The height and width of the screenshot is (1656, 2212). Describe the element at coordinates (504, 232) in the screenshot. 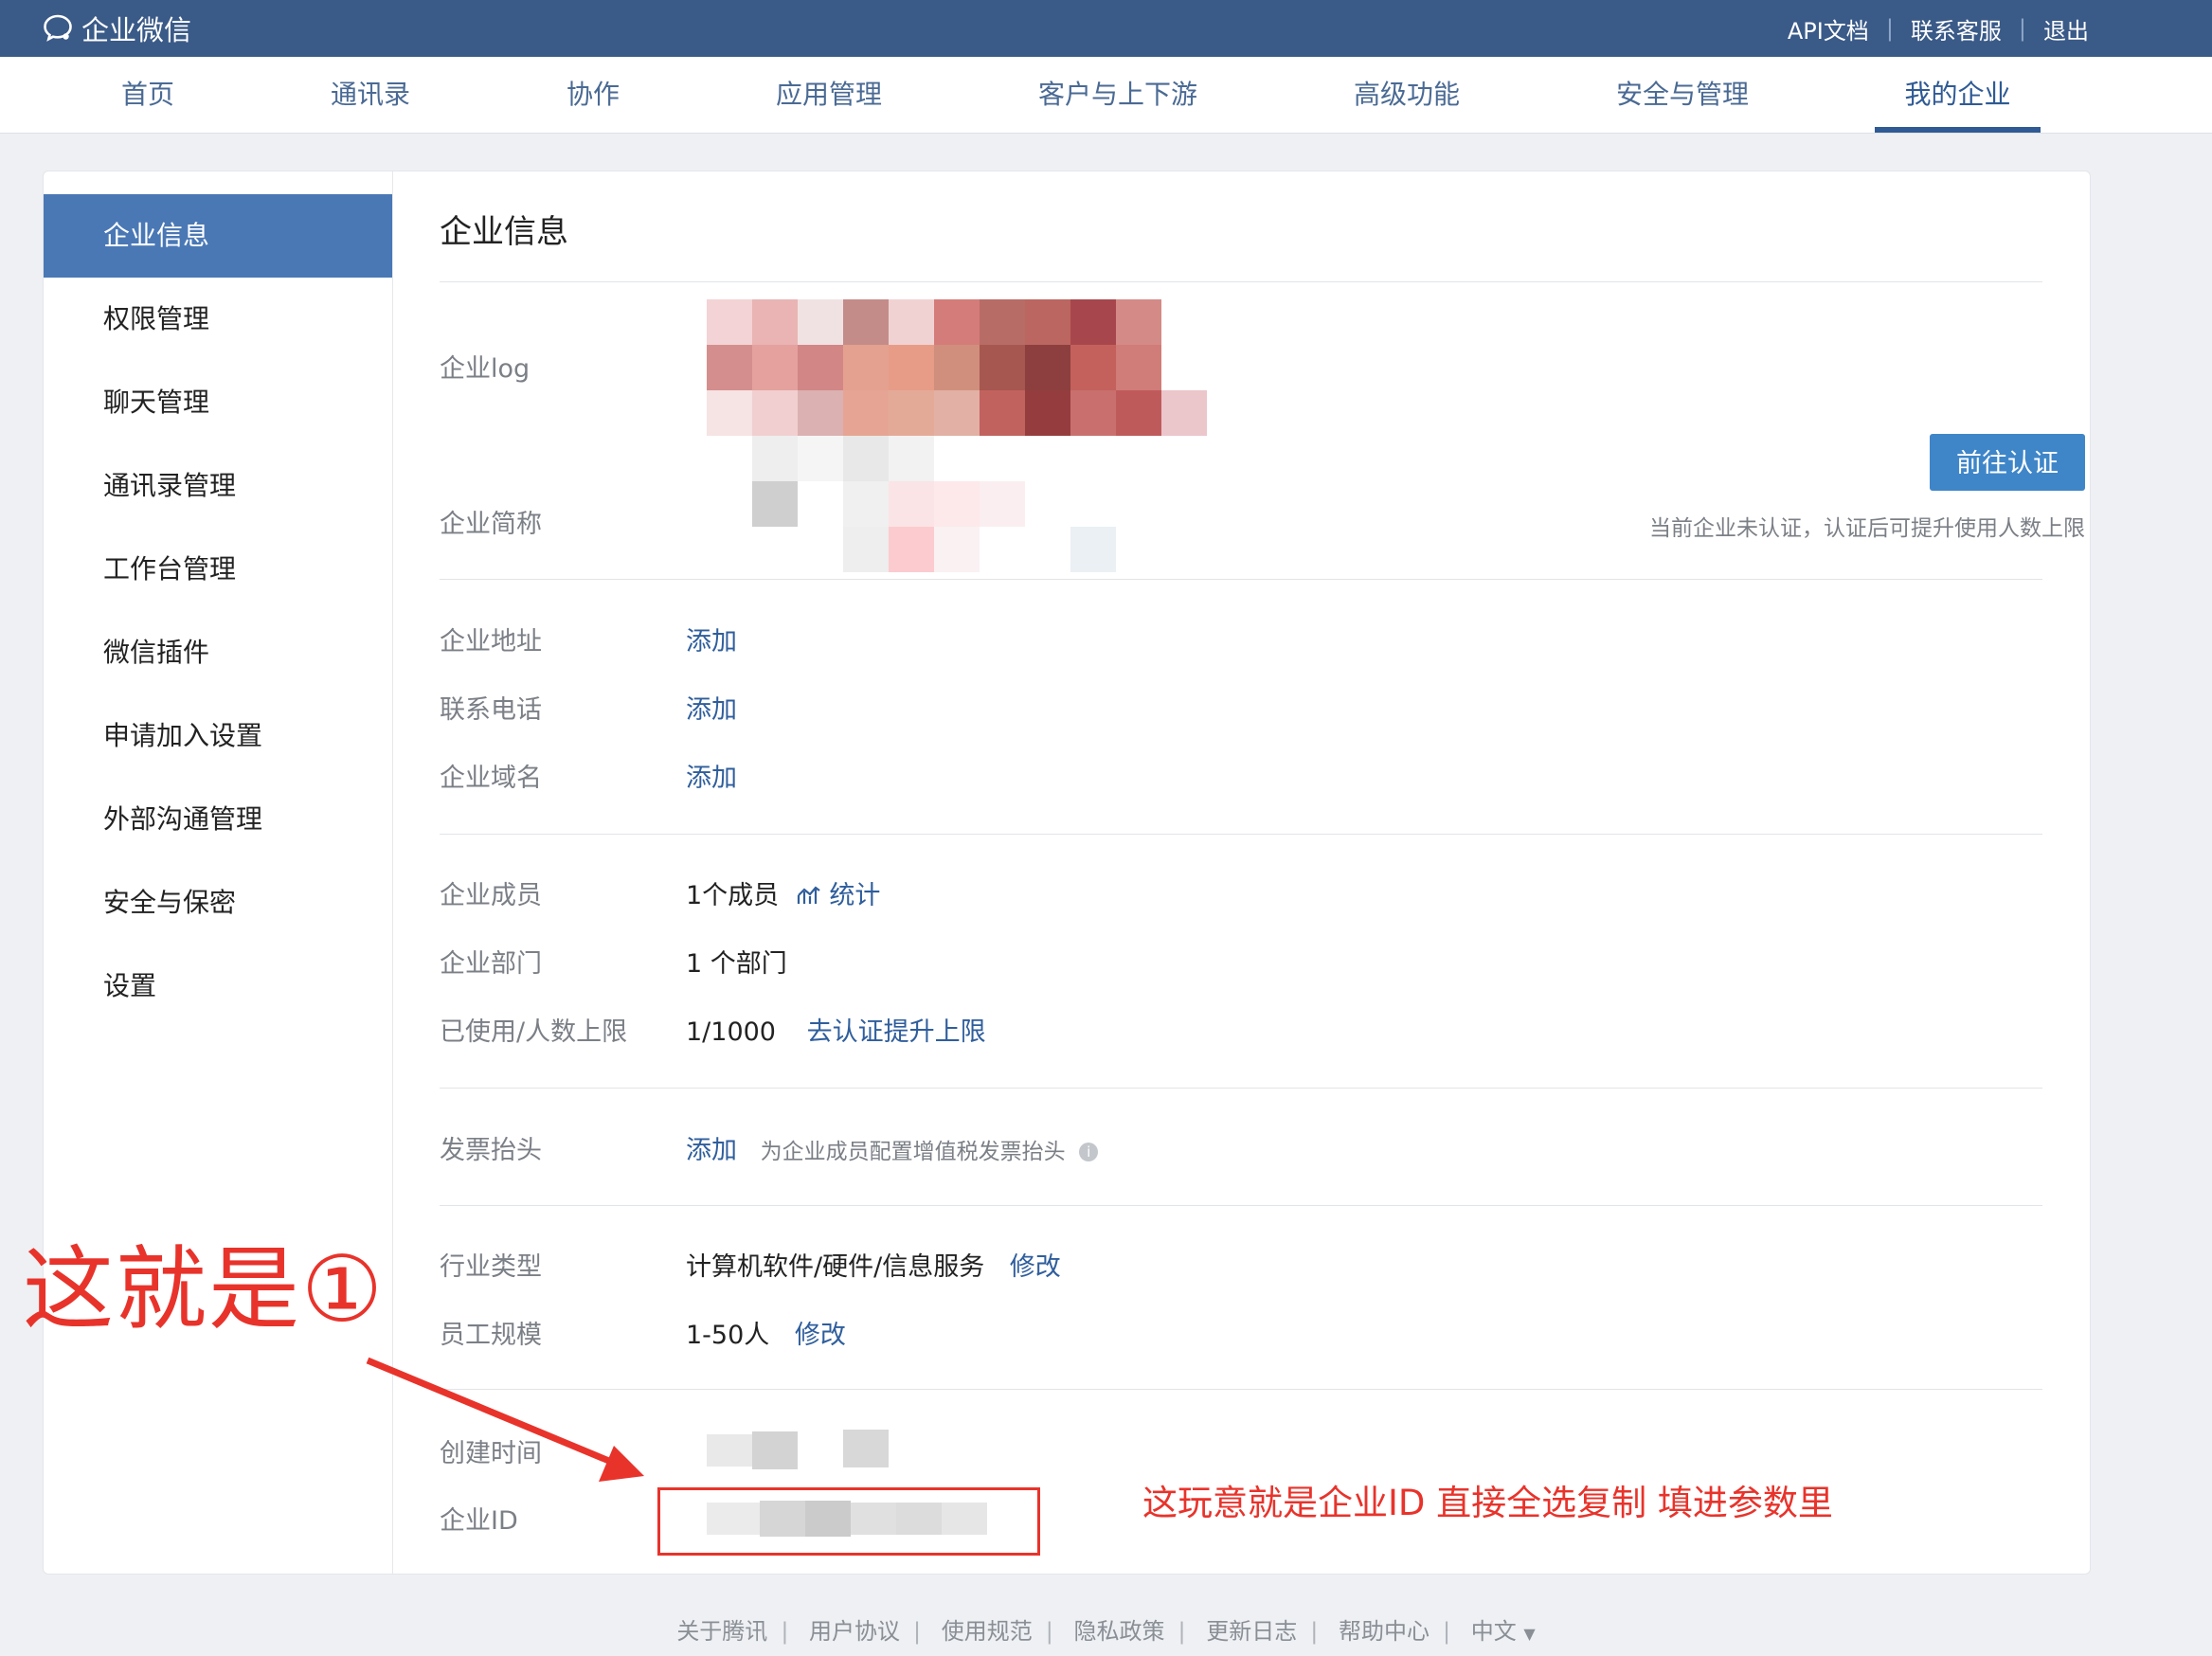

I see `page-title: 企业信息` at that location.